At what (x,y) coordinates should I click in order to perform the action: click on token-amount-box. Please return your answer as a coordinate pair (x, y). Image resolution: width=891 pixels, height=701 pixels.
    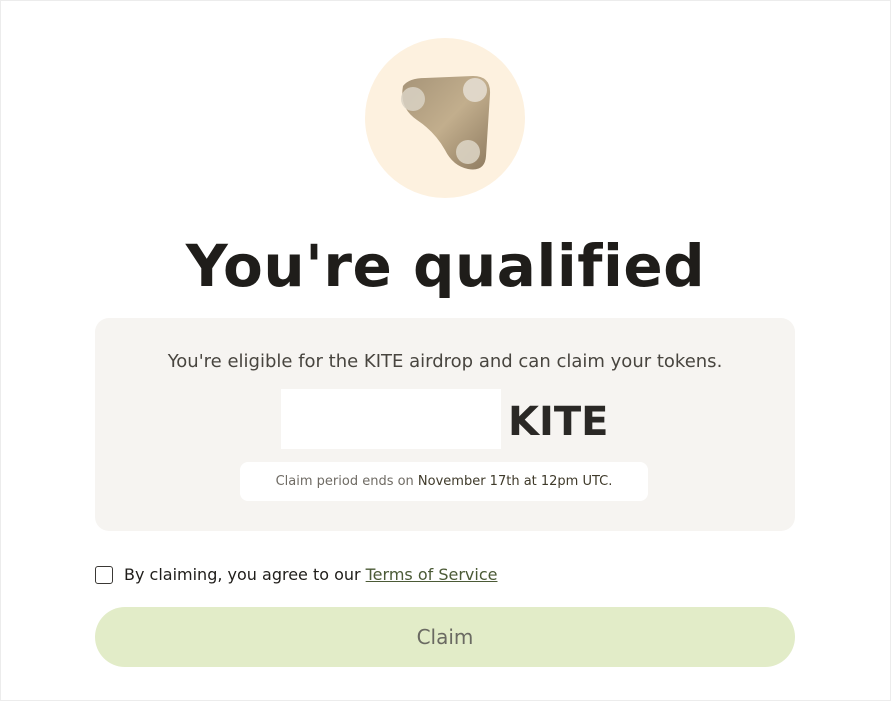
    Looking at the image, I should click on (391, 419).